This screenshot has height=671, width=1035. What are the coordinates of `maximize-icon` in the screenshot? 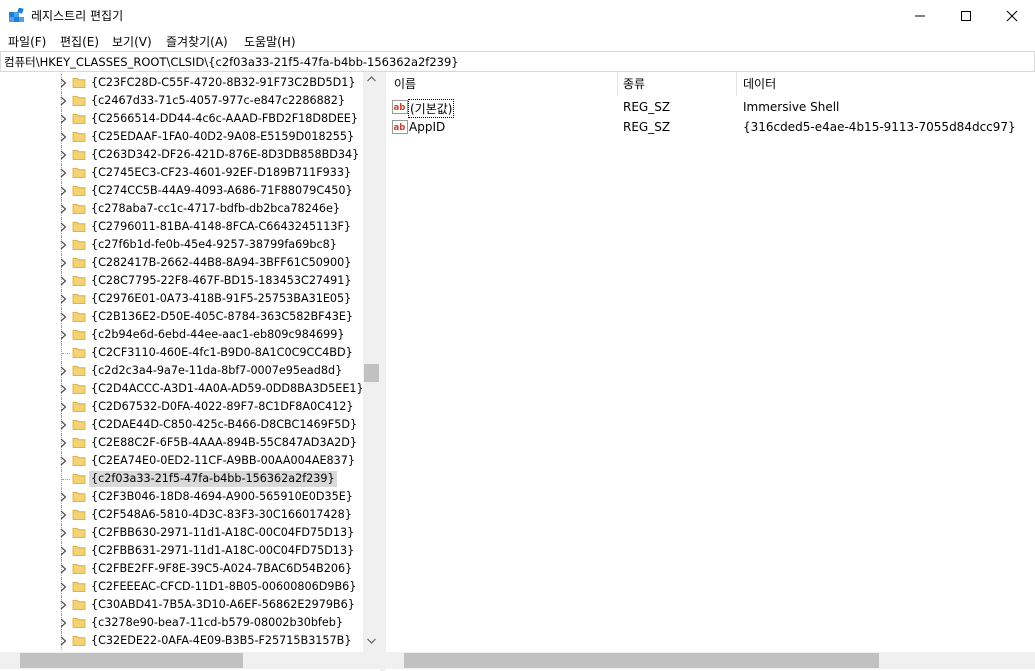 It's located at (966, 16).